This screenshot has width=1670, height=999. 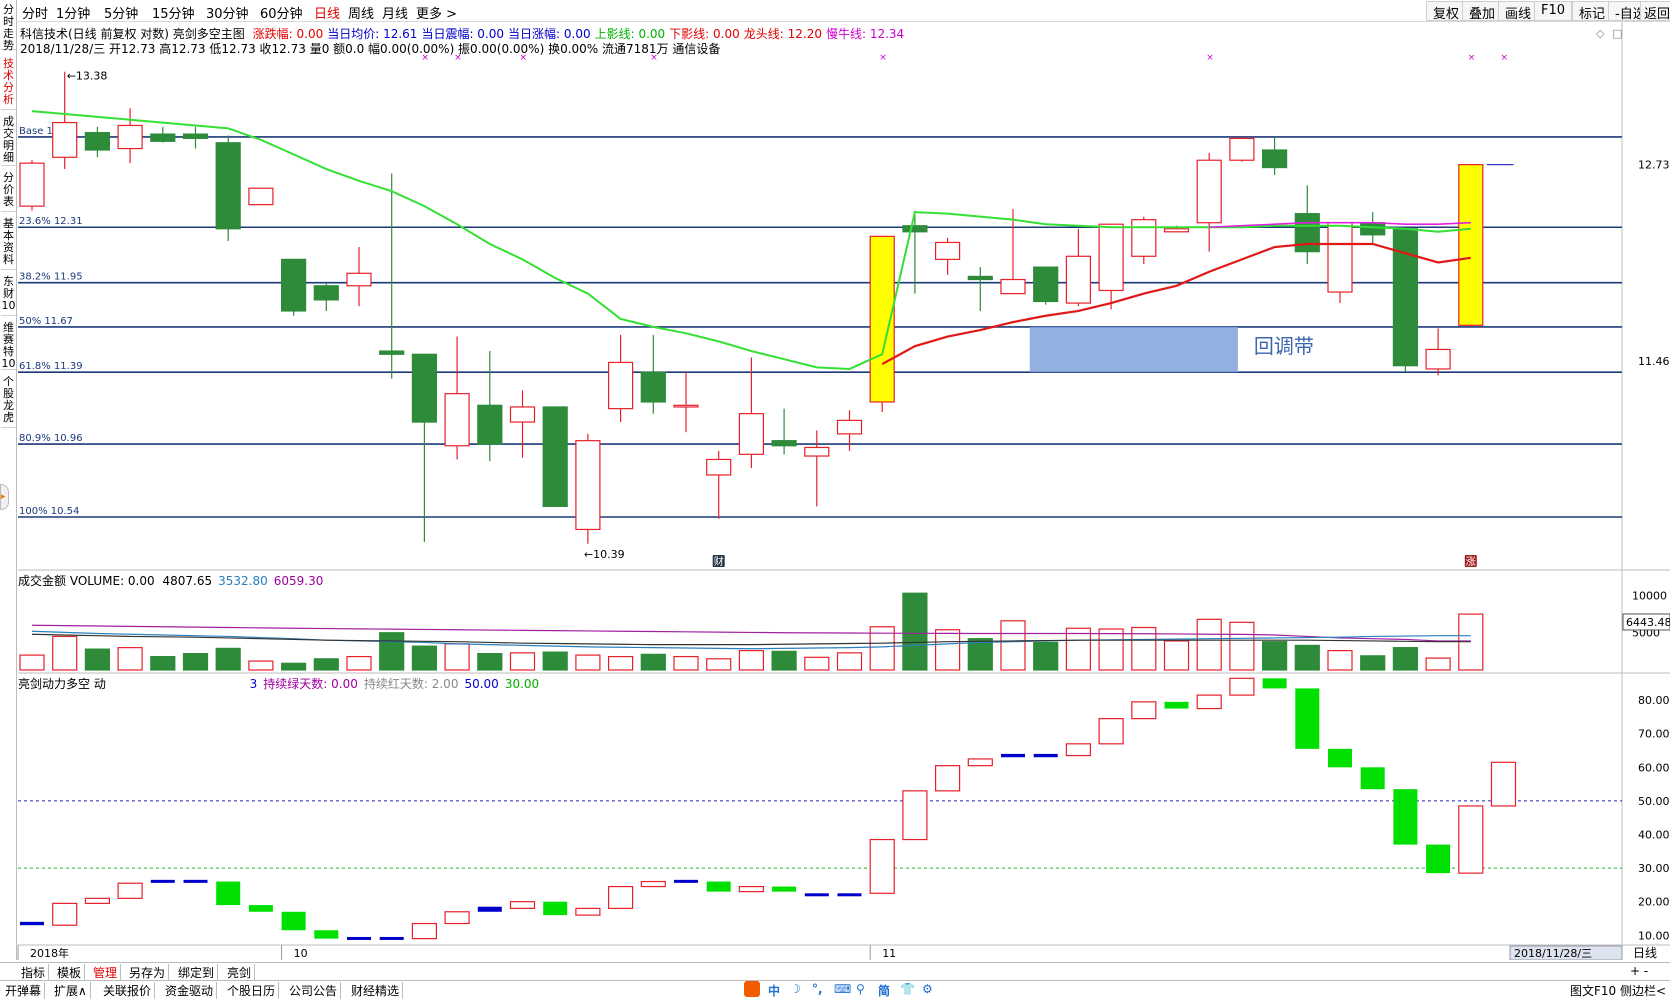 I want to click on x-axis-label-0: 2018年, so click(x=49, y=953).